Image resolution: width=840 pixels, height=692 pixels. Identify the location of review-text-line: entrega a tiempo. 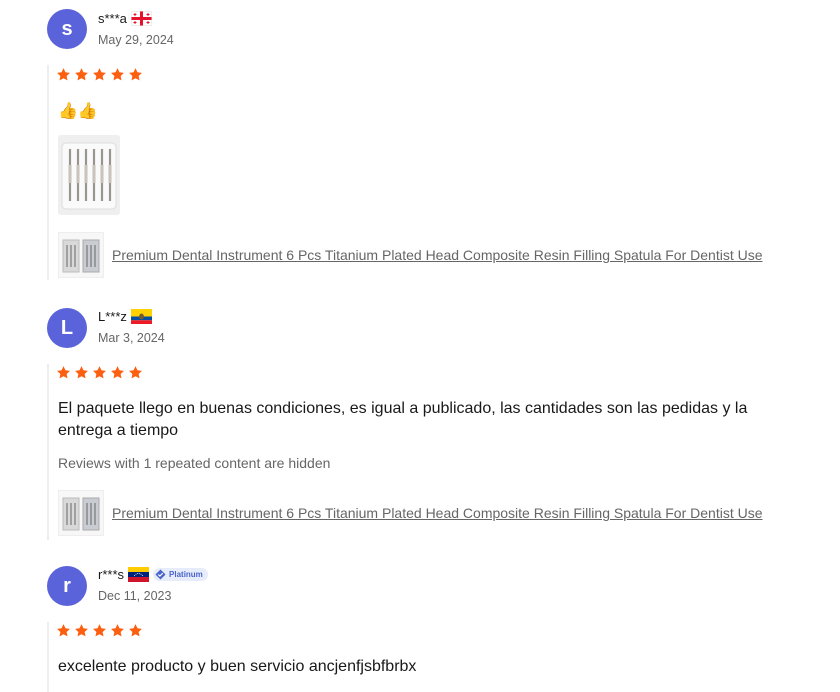
(118, 430).